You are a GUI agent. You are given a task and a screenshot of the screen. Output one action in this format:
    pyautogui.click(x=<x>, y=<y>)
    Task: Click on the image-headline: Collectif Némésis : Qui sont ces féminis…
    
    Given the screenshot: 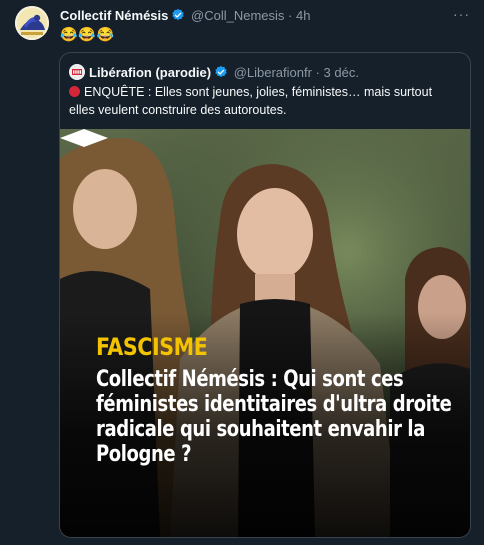 What is the action you would take?
    pyautogui.click(x=274, y=416)
    